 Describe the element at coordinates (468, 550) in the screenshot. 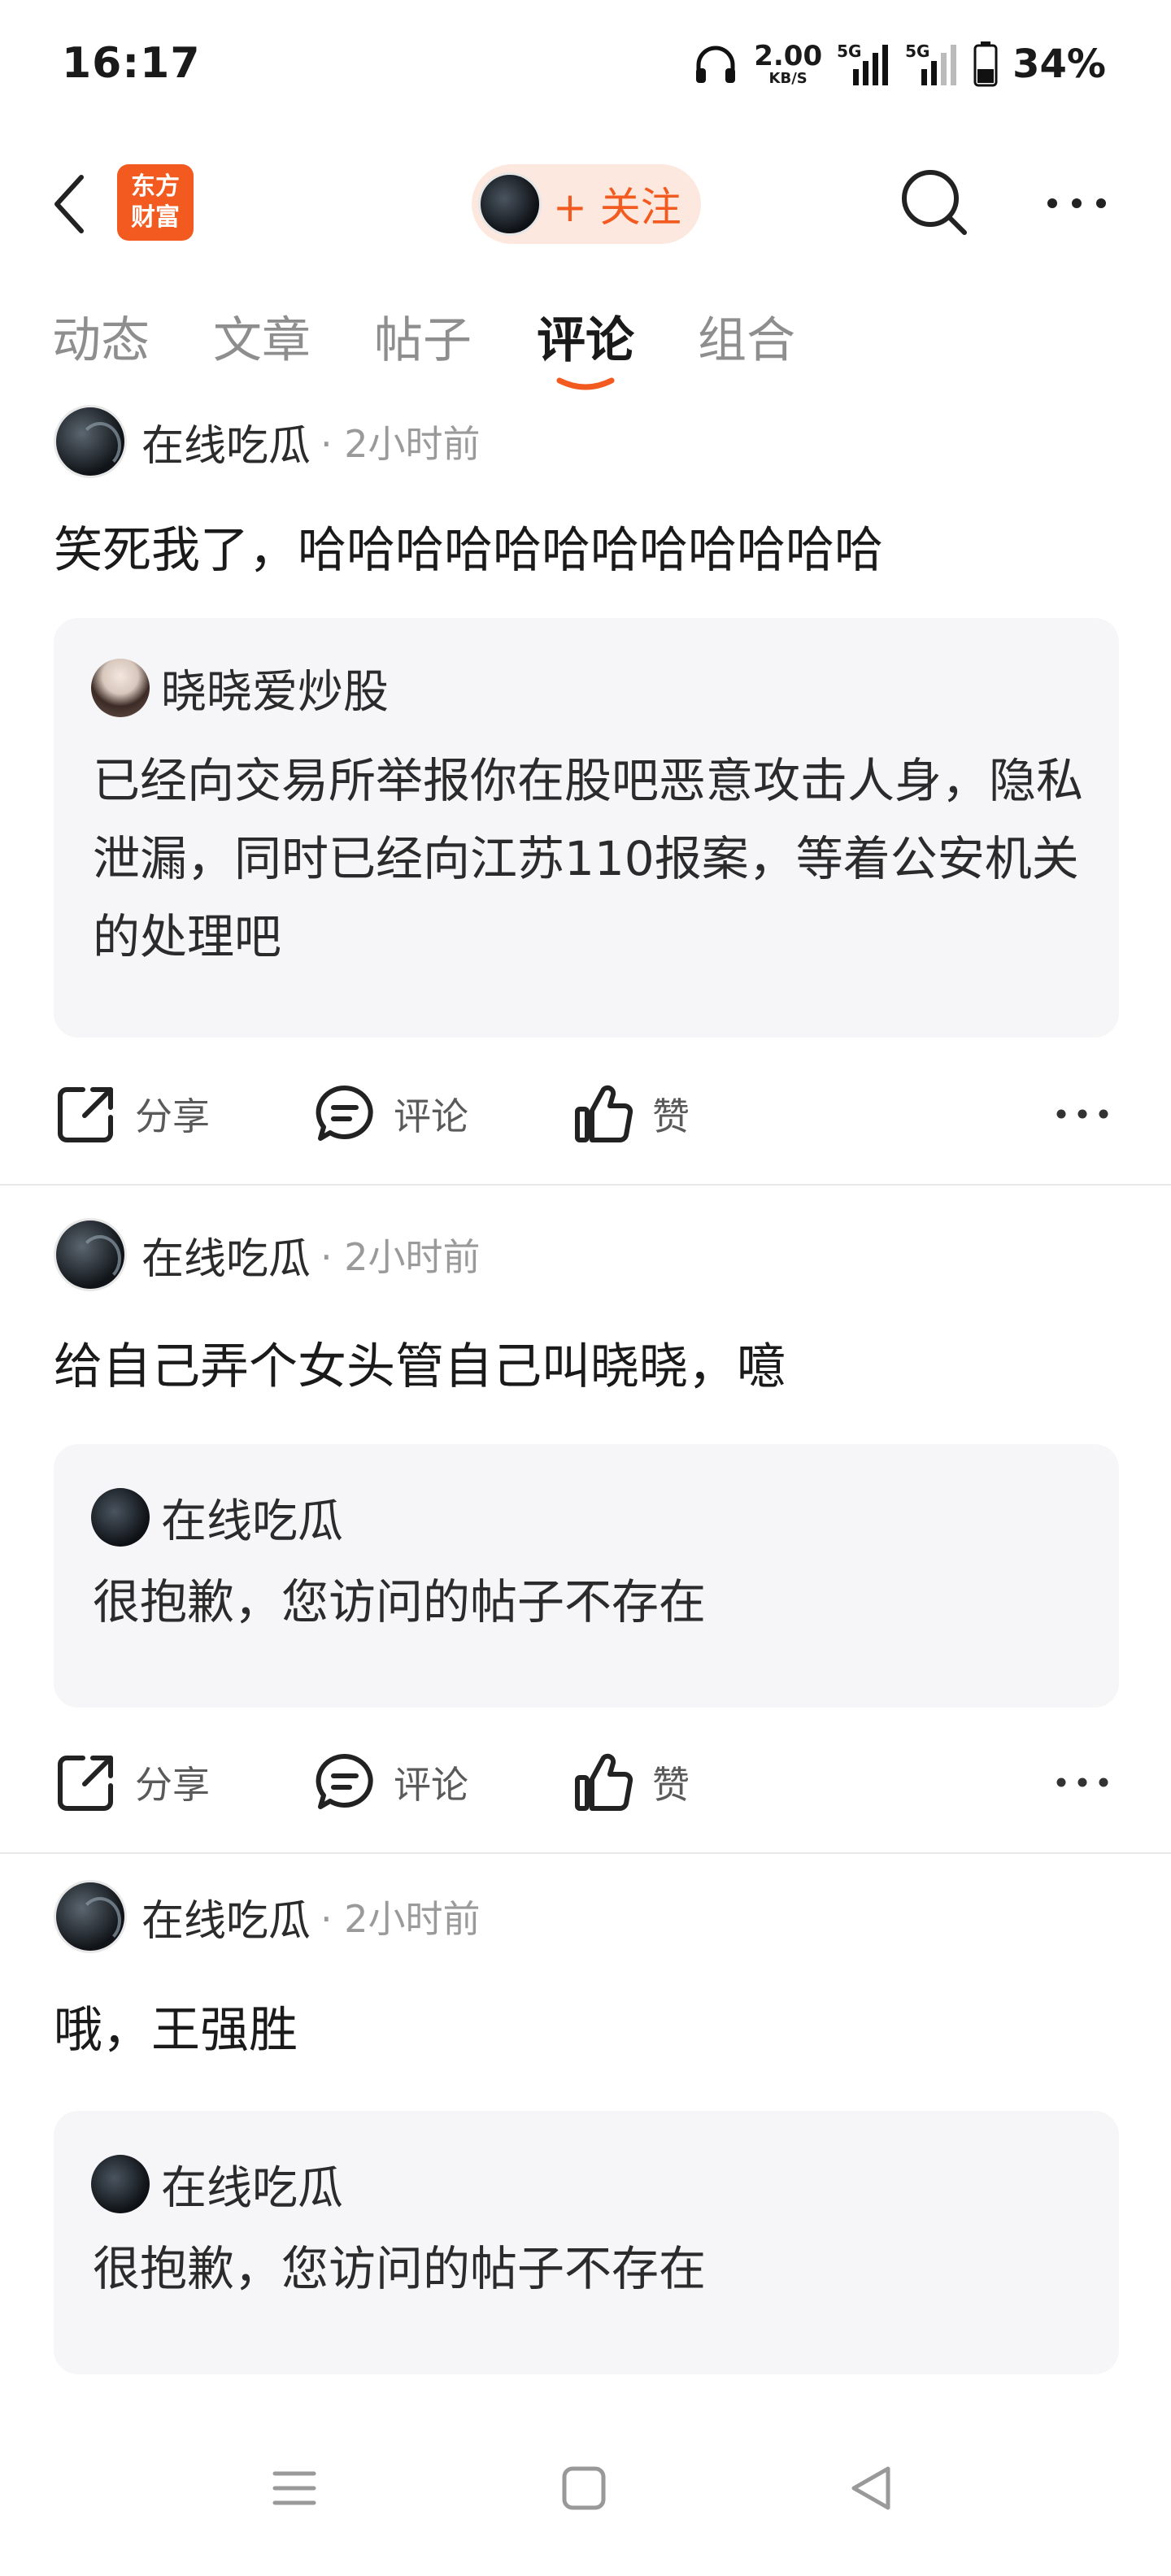

I see `comment-text: 笑死我了，哈哈哈哈哈哈哈哈哈哈哈哈` at that location.